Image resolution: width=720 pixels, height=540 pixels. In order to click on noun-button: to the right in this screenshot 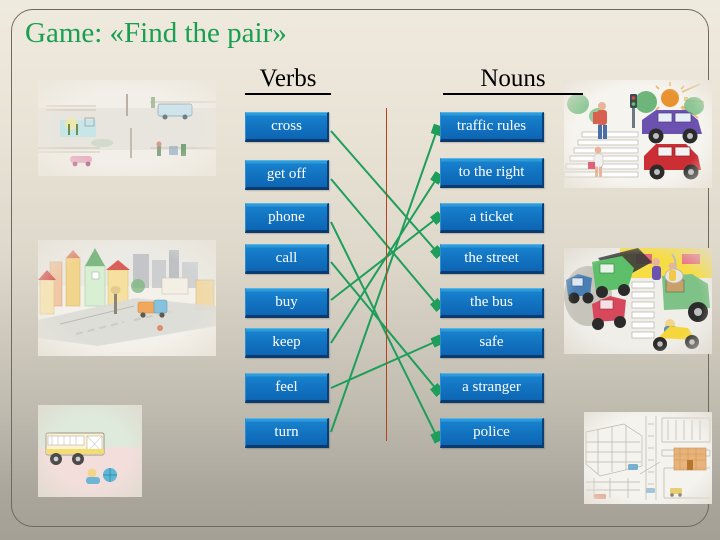, I will do `click(492, 173)`.